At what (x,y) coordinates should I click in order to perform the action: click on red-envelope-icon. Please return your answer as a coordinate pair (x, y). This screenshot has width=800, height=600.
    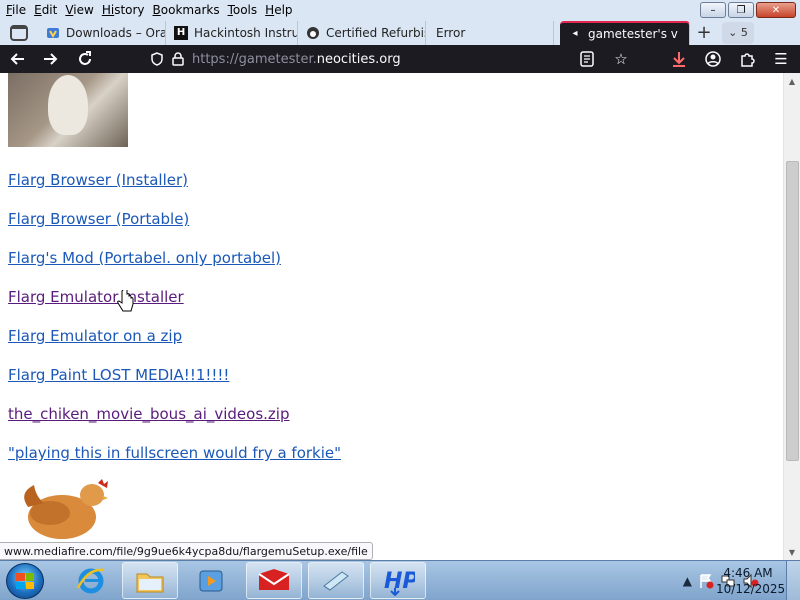
    Looking at the image, I should click on (274, 579).